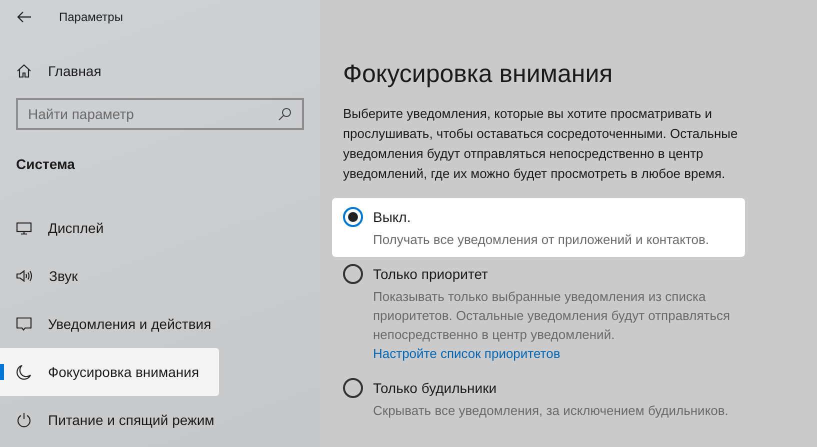  What do you see at coordinates (109, 420) in the screenshot?
I see `nav-item: Питание и спящий режим` at bounding box center [109, 420].